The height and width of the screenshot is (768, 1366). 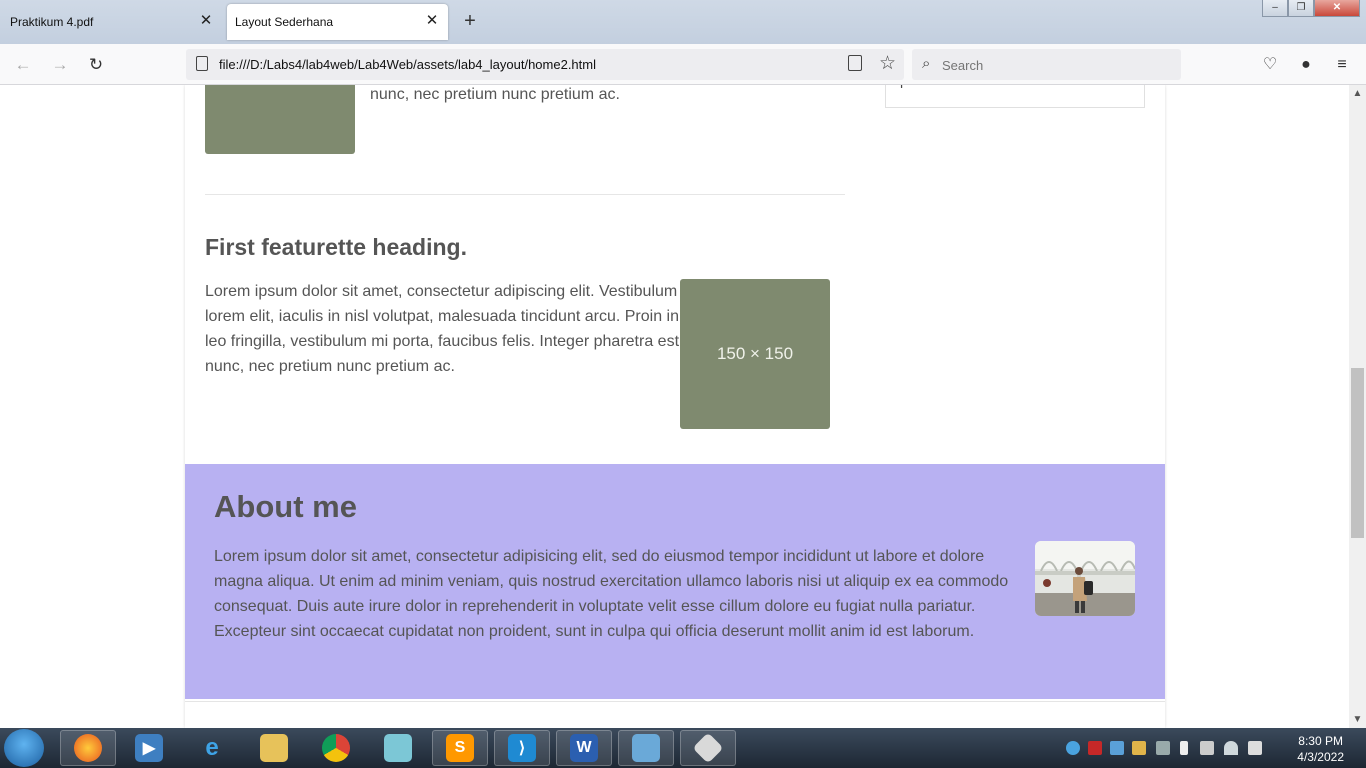 I want to click on reader-view-icon, so click(x=855, y=63).